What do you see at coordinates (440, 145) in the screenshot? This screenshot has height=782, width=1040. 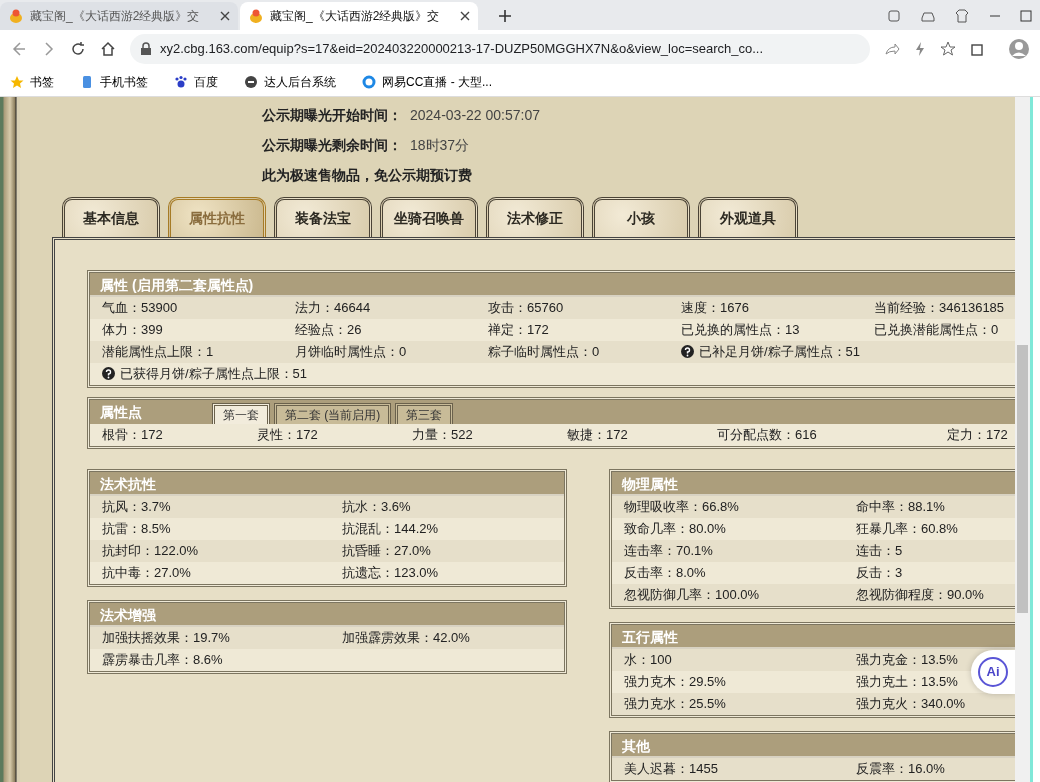 I see `notice-value: 18时37分` at bounding box center [440, 145].